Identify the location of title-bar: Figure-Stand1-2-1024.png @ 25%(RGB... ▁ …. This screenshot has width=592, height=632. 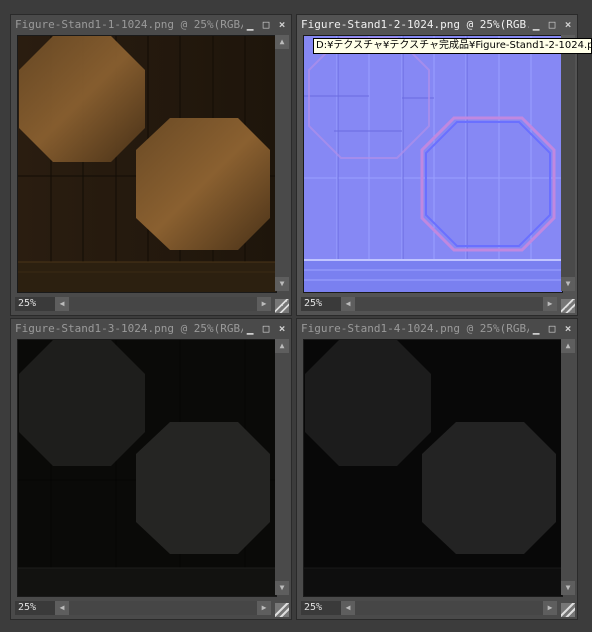
(437, 25).